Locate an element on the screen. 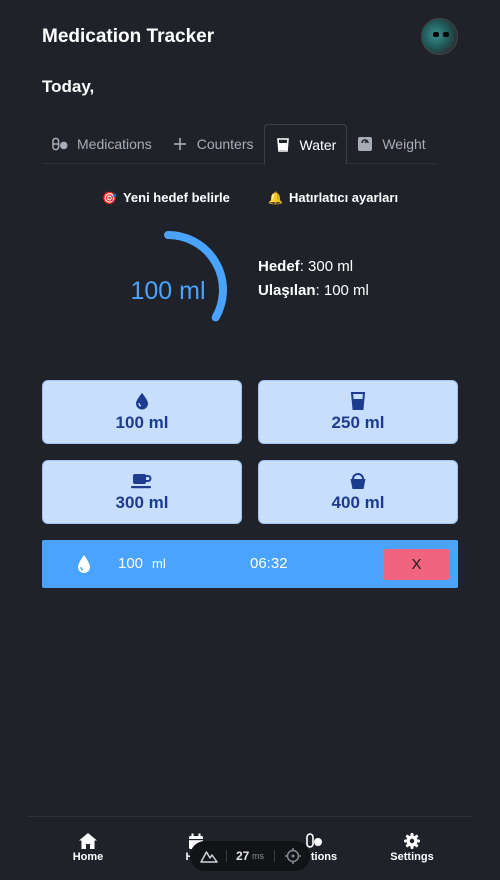 The height and width of the screenshot is (880, 500). target-icon: 🎯 is located at coordinates (109, 197).